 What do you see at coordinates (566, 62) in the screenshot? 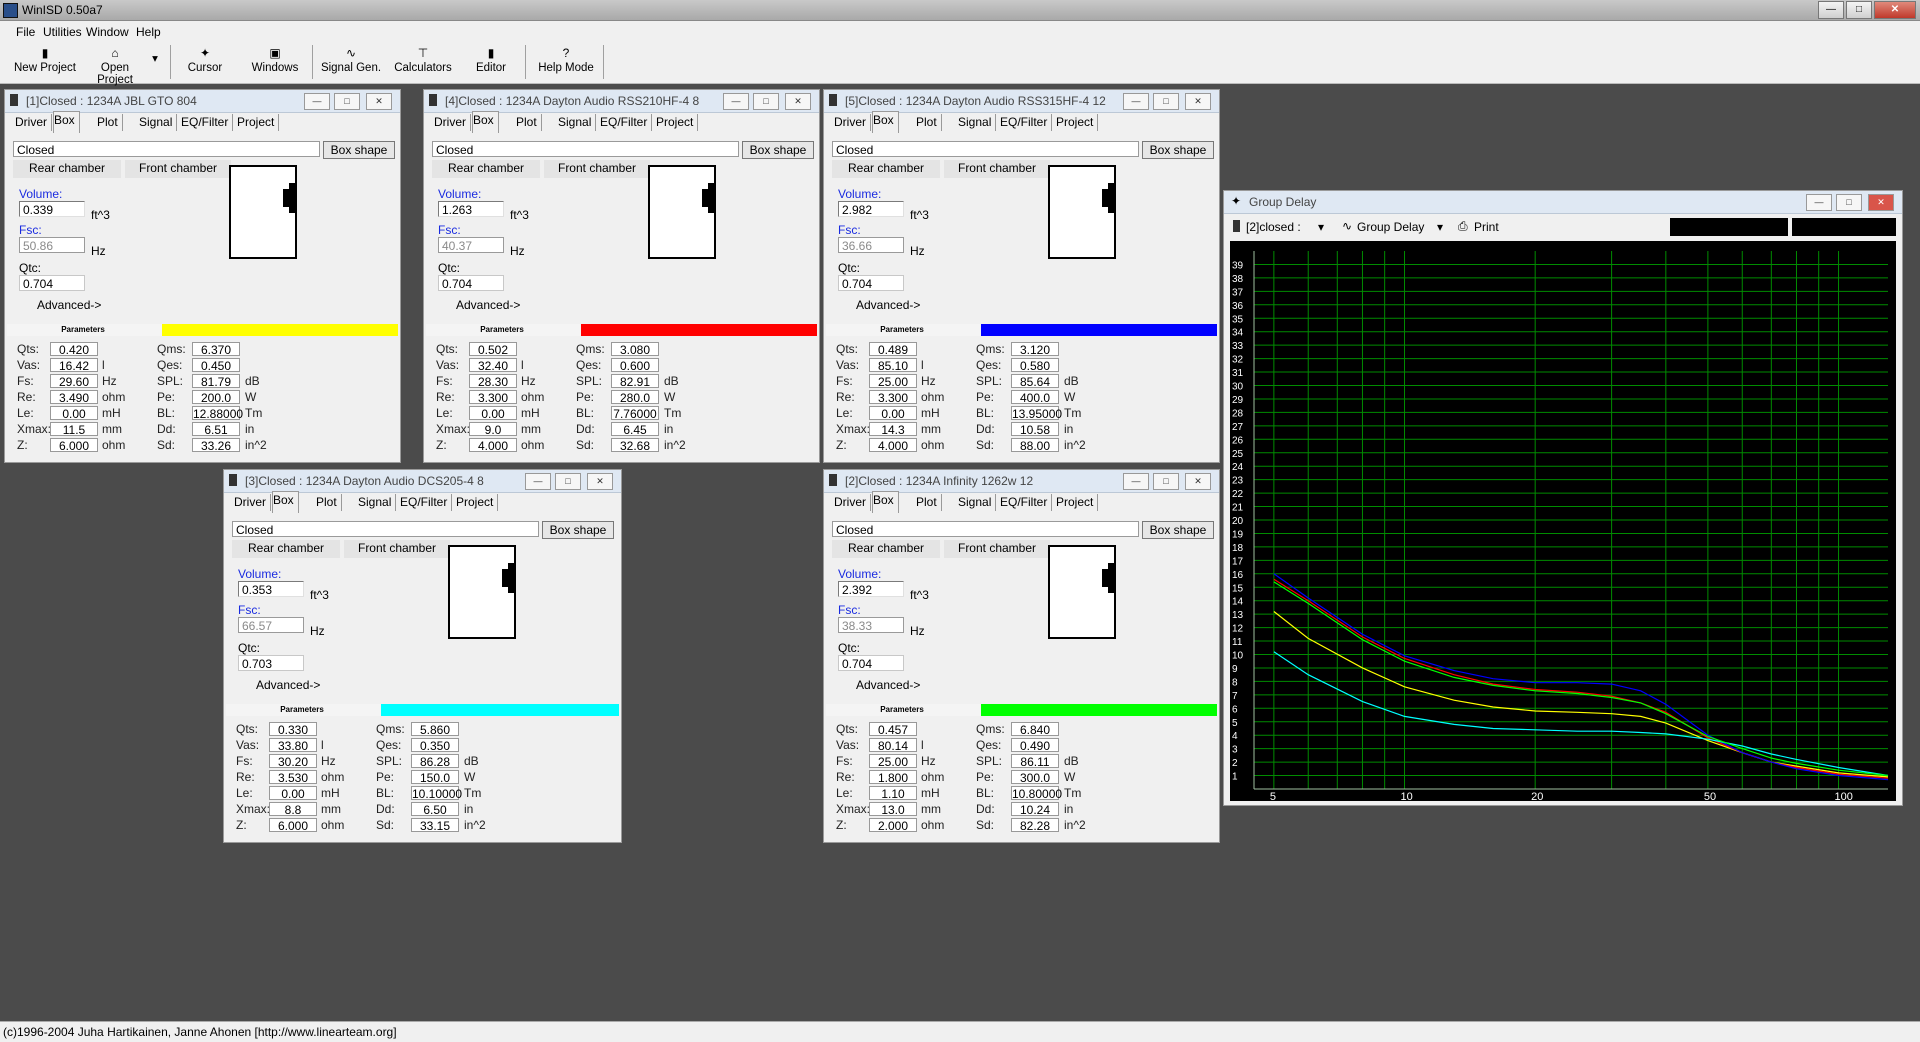
I see `help-mode-button: ? Help Mode` at bounding box center [566, 62].